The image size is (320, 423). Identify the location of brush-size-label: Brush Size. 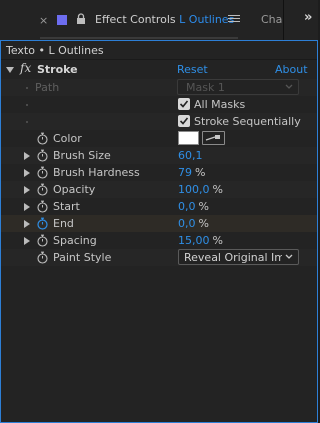
(82, 155).